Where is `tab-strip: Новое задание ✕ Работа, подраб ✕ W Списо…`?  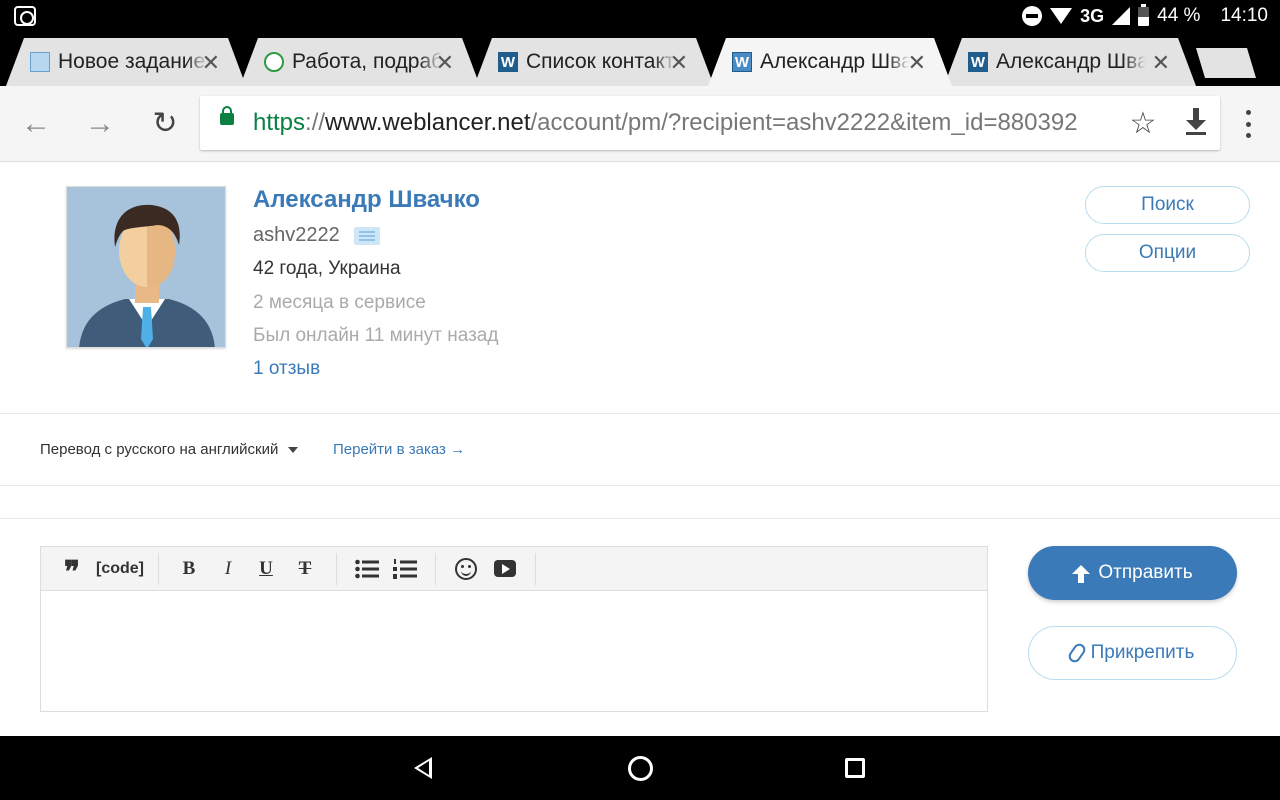
tab-strip: Новое задание ✕ Работа, подраб ✕ W Списо… is located at coordinates (640, 59).